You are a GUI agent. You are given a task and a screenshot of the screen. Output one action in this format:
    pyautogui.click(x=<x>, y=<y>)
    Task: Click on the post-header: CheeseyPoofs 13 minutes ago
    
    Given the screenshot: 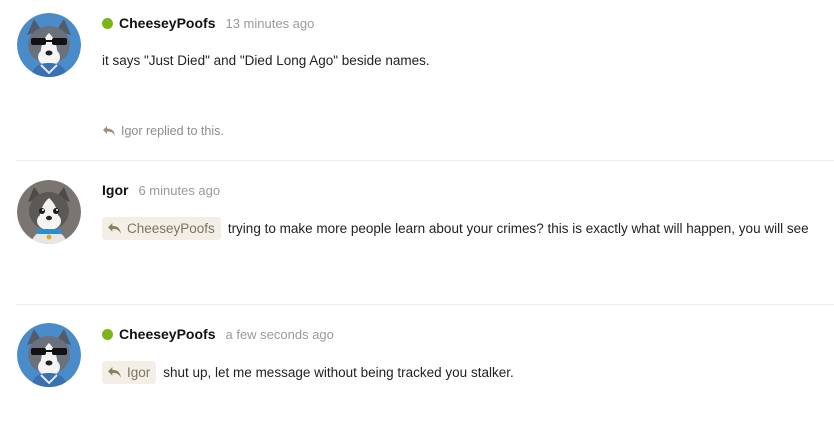 What is the action you would take?
    pyautogui.click(x=208, y=23)
    